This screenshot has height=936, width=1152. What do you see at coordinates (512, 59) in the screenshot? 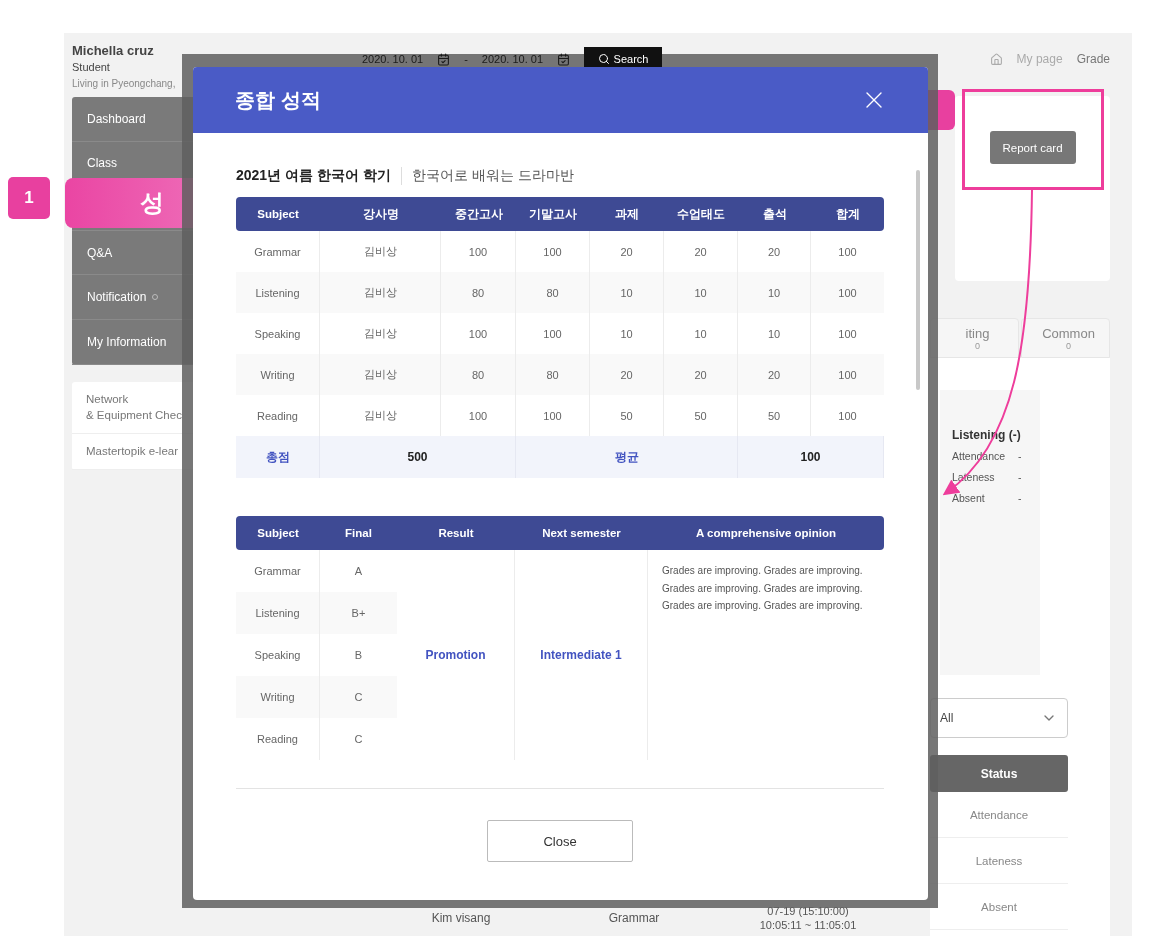
I see `date-to: 2020. 10. 01` at bounding box center [512, 59].